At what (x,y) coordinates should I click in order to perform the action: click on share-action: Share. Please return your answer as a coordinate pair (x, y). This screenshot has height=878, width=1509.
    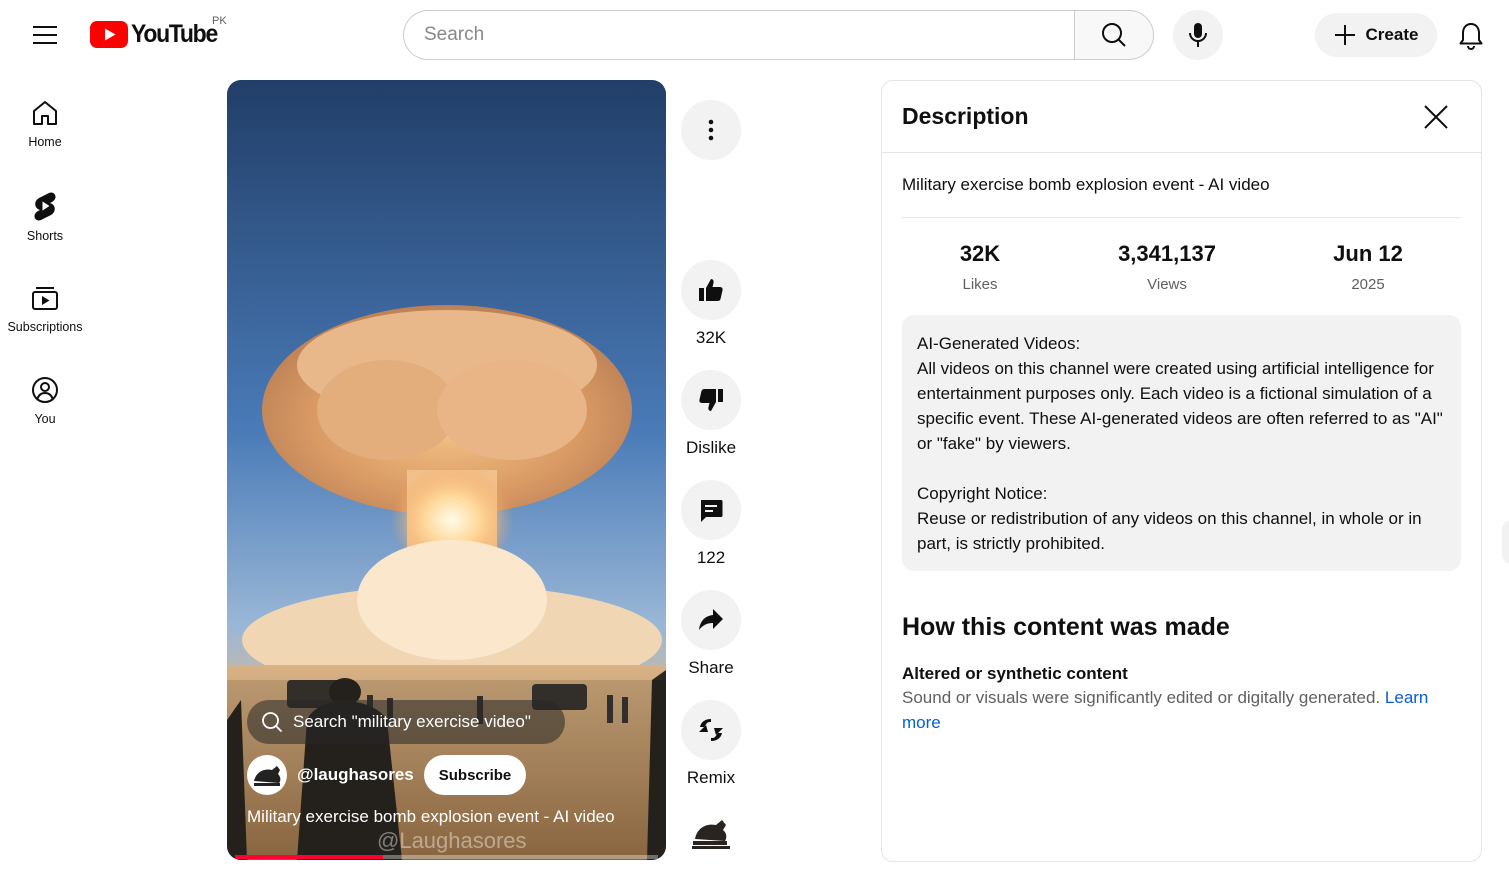
    Looking at the image, I should click on (711, 634).